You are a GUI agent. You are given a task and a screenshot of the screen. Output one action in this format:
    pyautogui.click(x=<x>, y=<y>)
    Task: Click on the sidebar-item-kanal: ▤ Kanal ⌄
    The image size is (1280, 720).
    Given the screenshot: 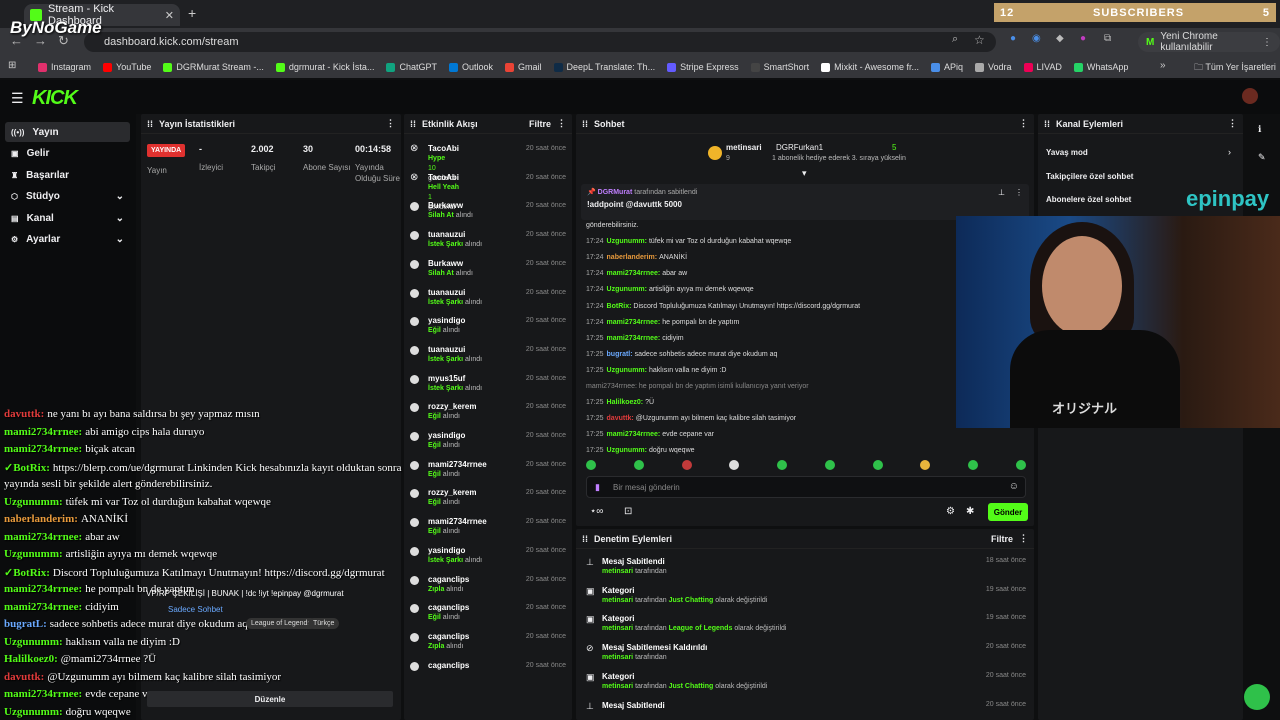 What is the action you would take?
    pyautogui.click(x=67, y=218)
    